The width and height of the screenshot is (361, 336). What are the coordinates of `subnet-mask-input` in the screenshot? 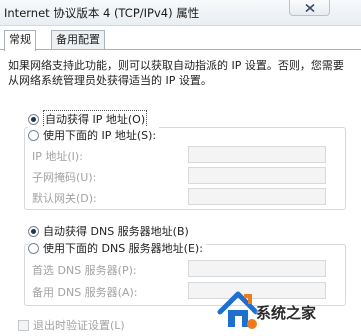 It's located at (257, 175).